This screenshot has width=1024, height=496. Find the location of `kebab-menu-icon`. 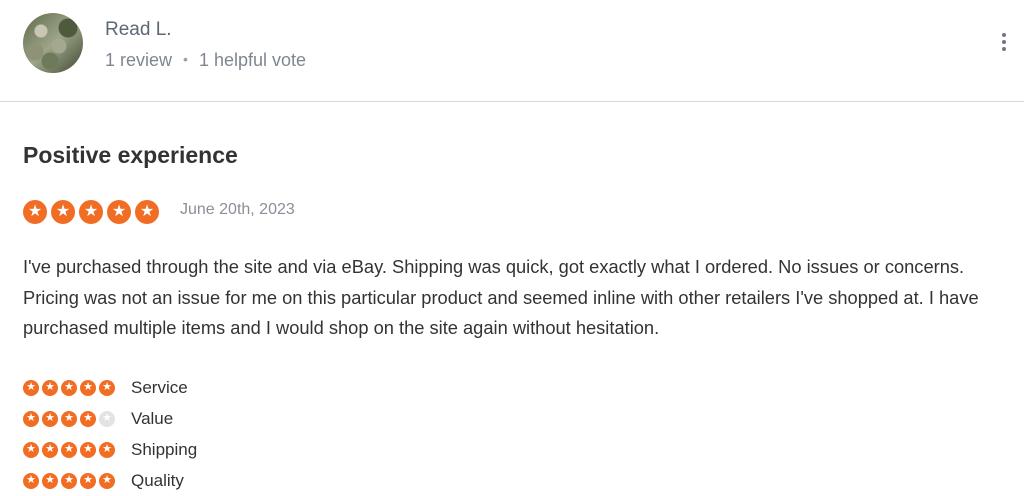

kebab-menu-icon is located at coordinates (1004, 45).